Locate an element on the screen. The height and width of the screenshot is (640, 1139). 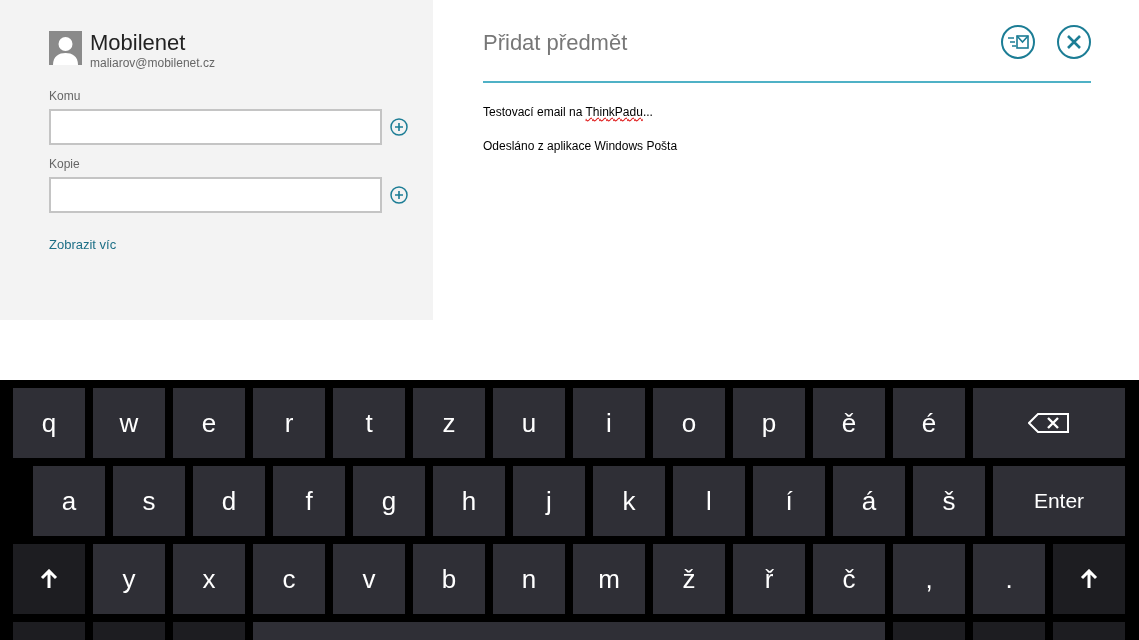
key: ř is located at coordinates (769, 579).